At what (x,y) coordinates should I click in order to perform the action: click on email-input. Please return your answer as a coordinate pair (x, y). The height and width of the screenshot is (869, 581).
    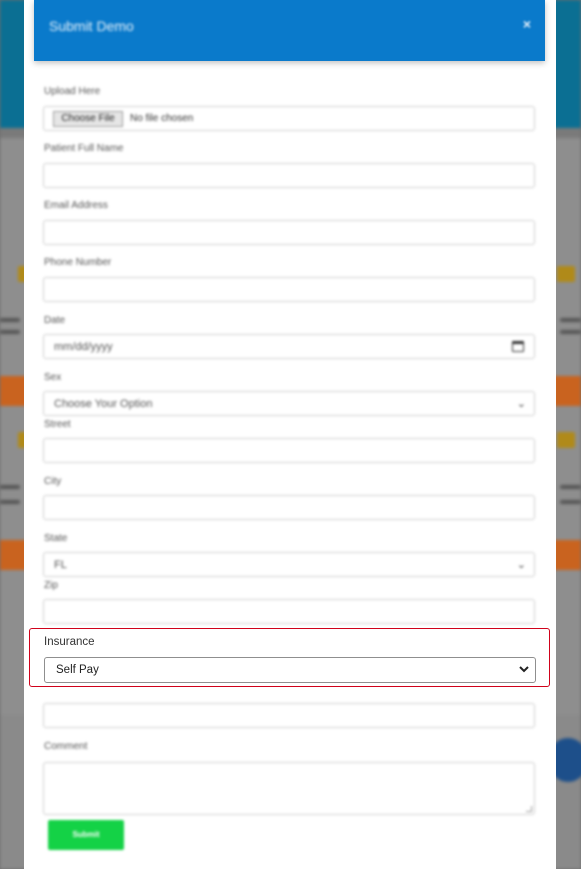
    Looking at the image, I should click on (289, 232).